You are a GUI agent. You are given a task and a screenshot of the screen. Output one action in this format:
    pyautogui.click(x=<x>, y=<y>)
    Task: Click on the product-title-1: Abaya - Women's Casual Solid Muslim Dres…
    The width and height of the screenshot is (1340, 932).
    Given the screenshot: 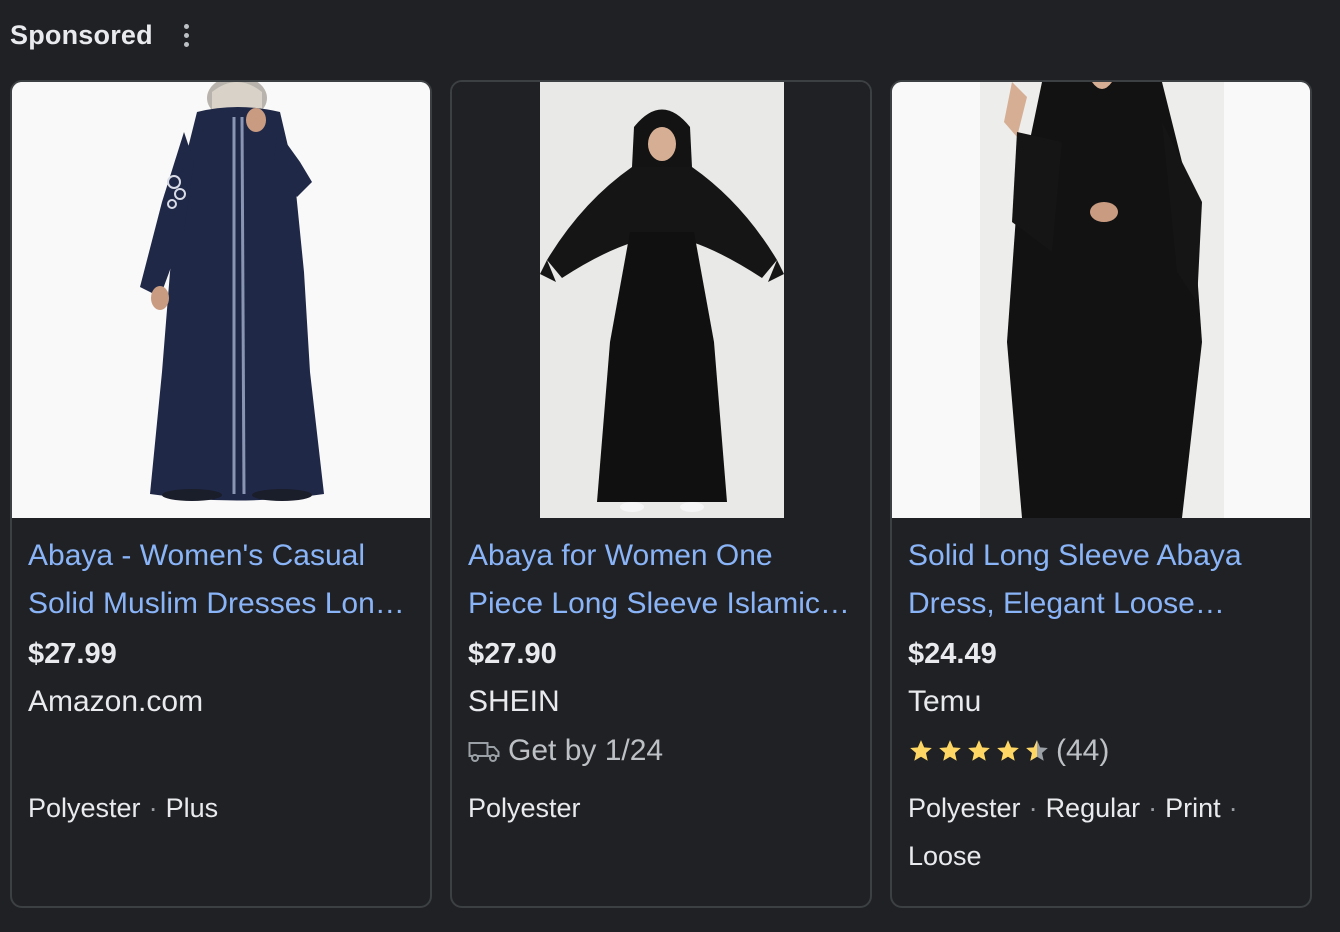 What is the action you would take?
    pyautogui.click(x=221, y=580)
    